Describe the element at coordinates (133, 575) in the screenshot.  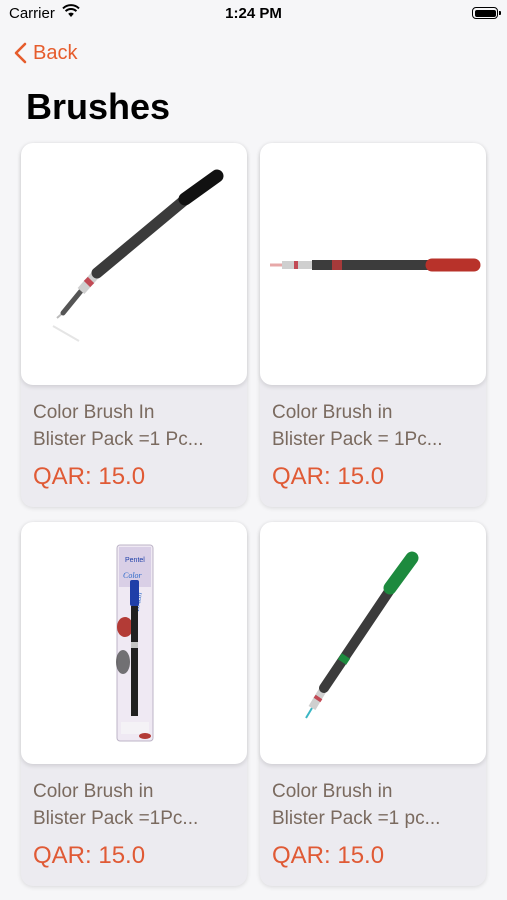
I see `svg-text: Color` at that location.